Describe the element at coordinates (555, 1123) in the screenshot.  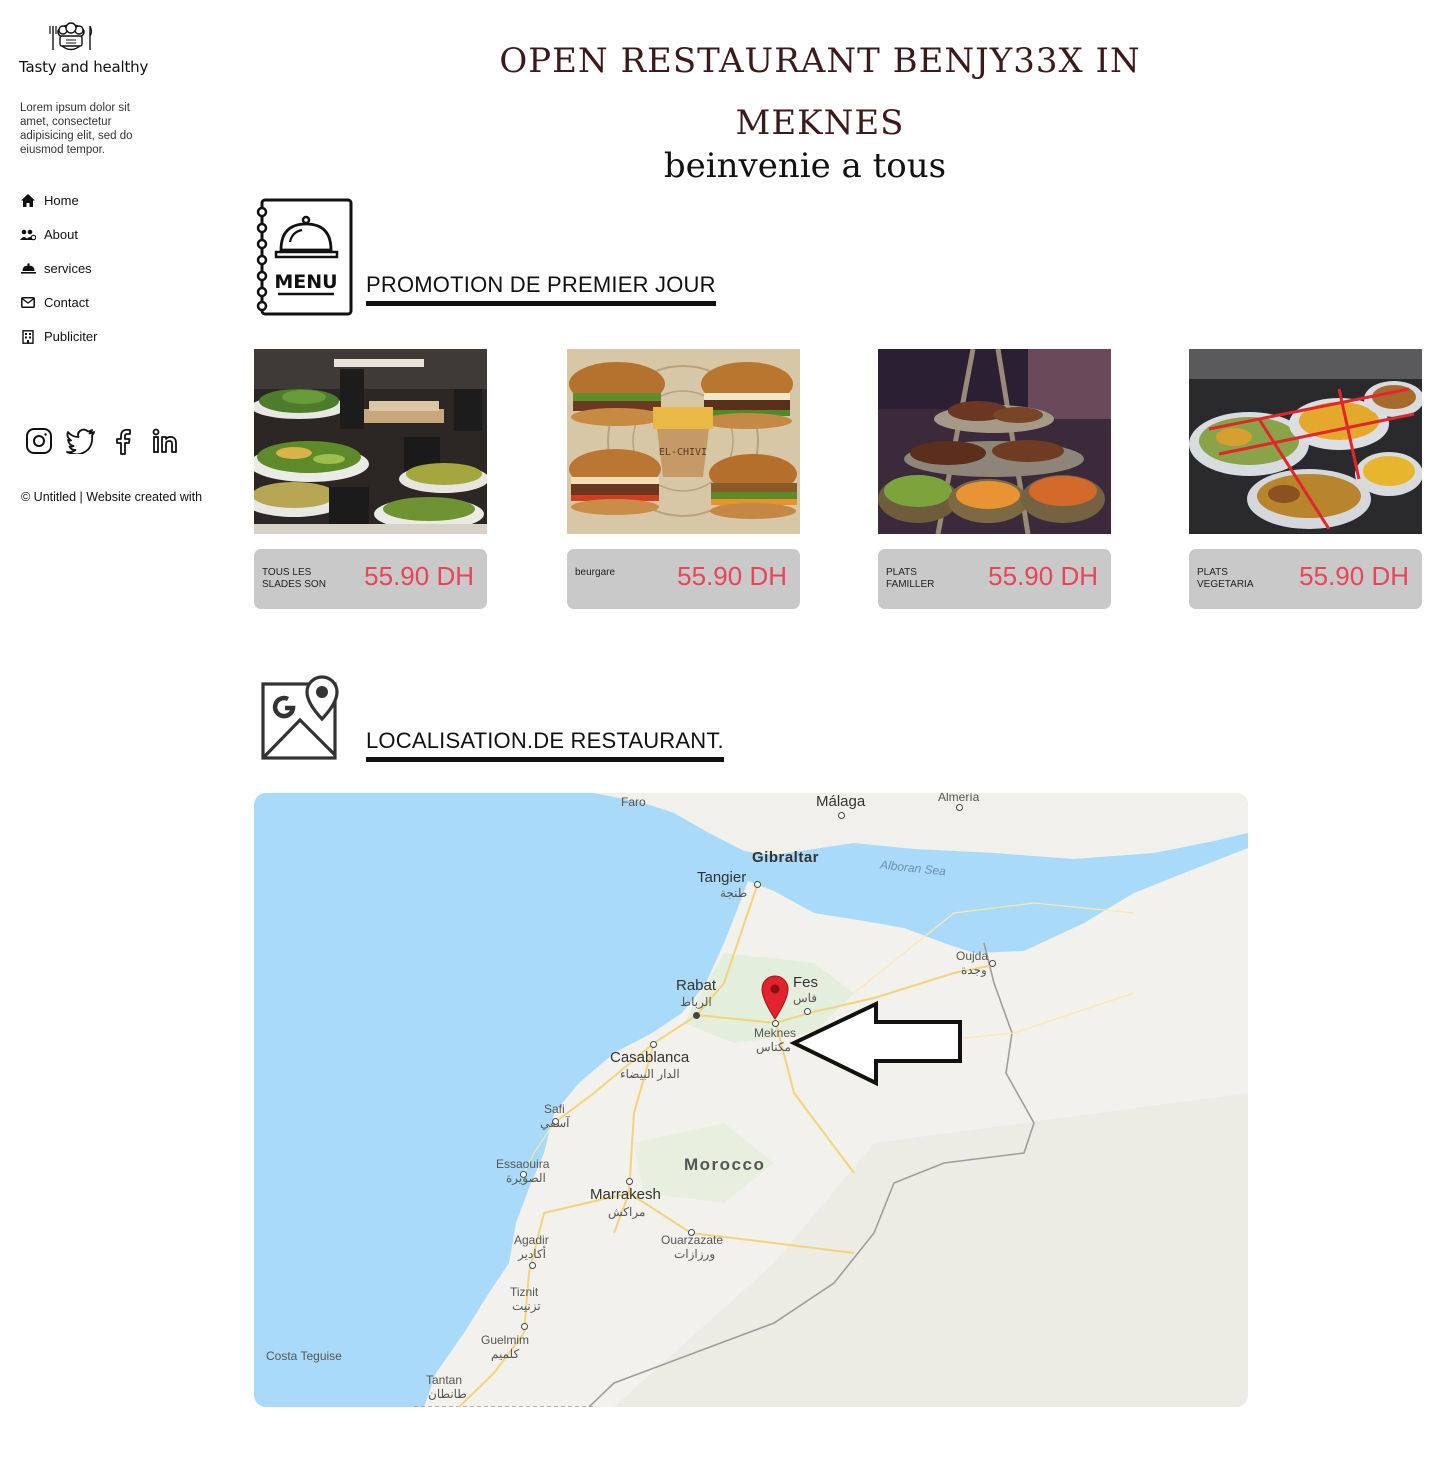
I see `map-label: آسفي` at that location.